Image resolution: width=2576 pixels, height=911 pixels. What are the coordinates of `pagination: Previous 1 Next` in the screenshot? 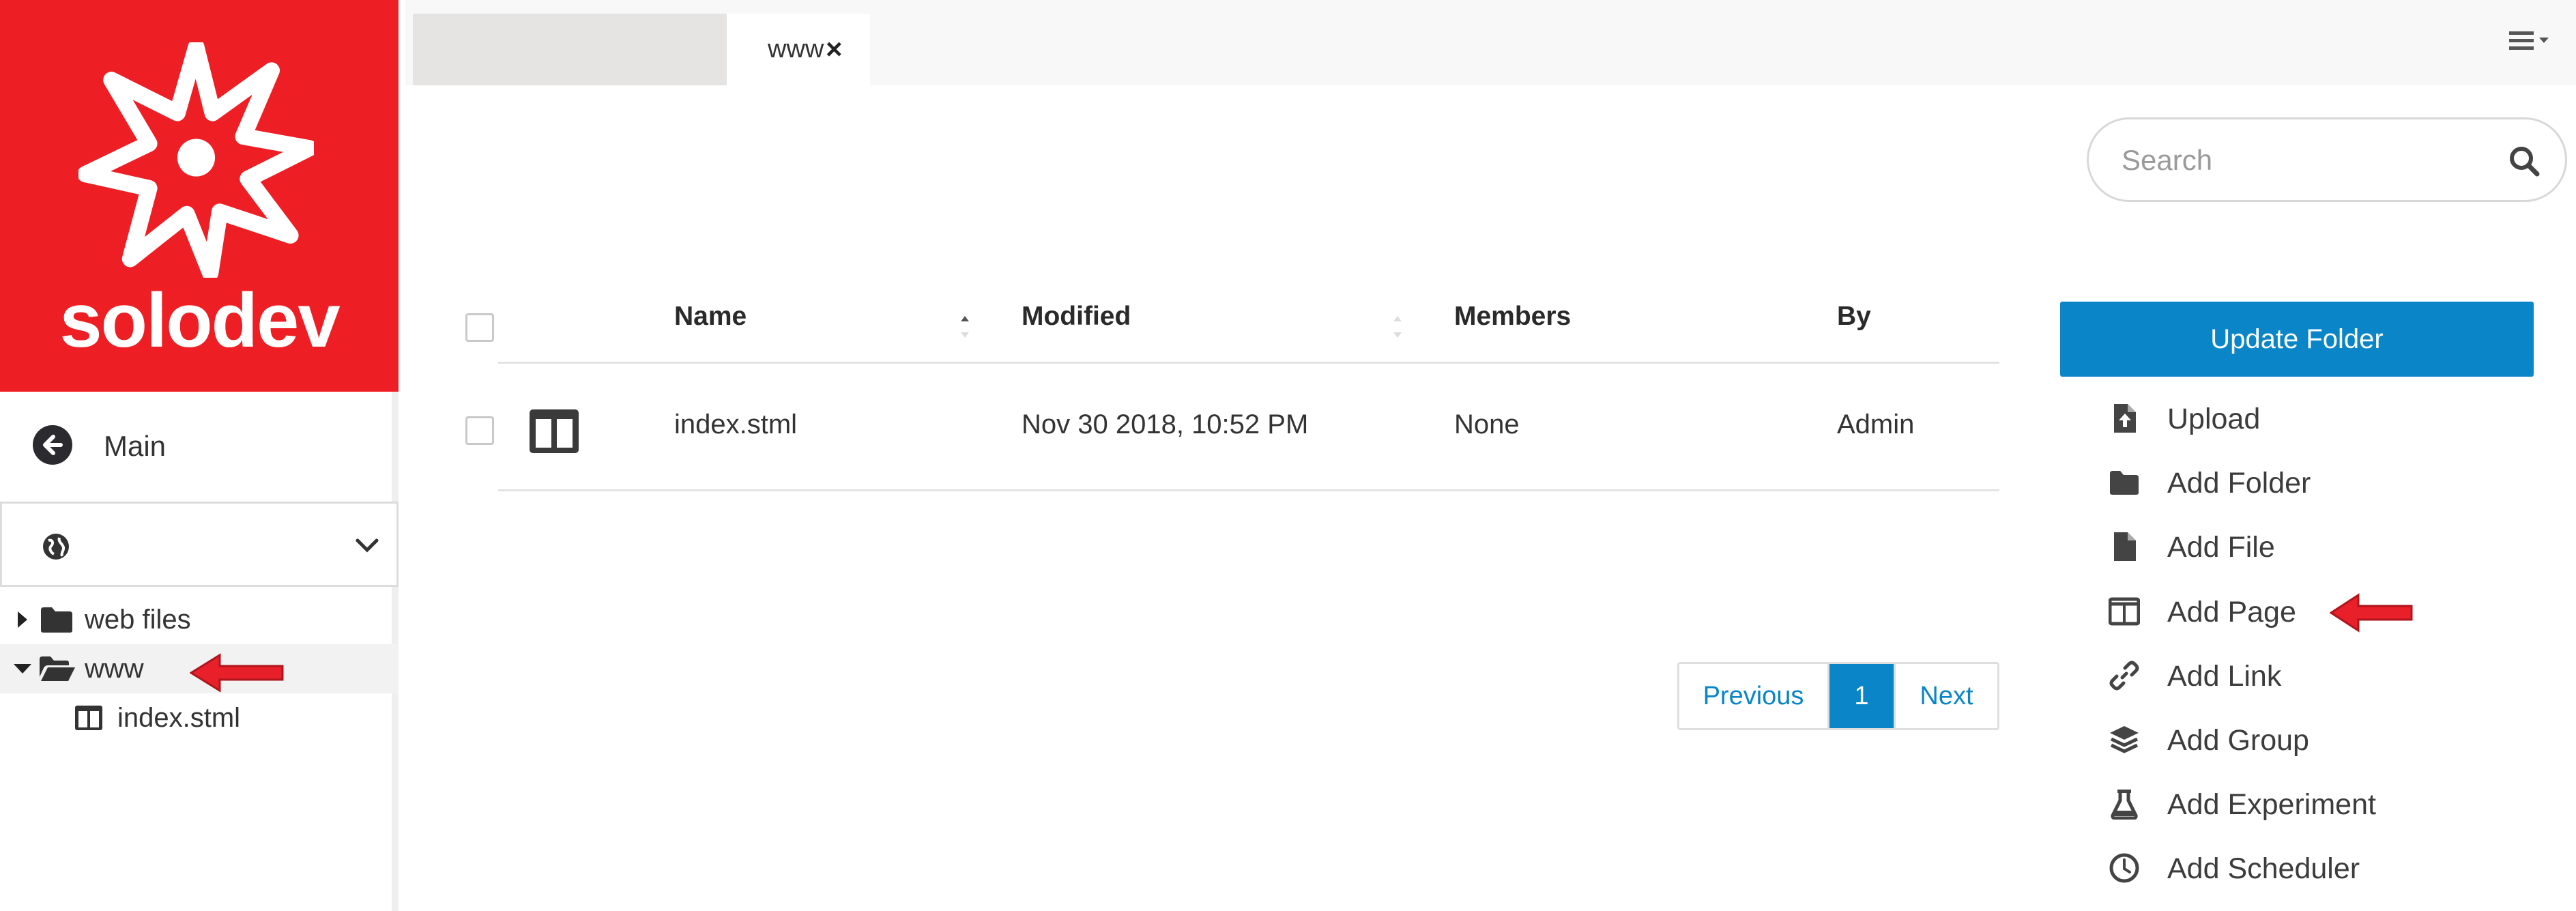 It's located at (1838, 696).